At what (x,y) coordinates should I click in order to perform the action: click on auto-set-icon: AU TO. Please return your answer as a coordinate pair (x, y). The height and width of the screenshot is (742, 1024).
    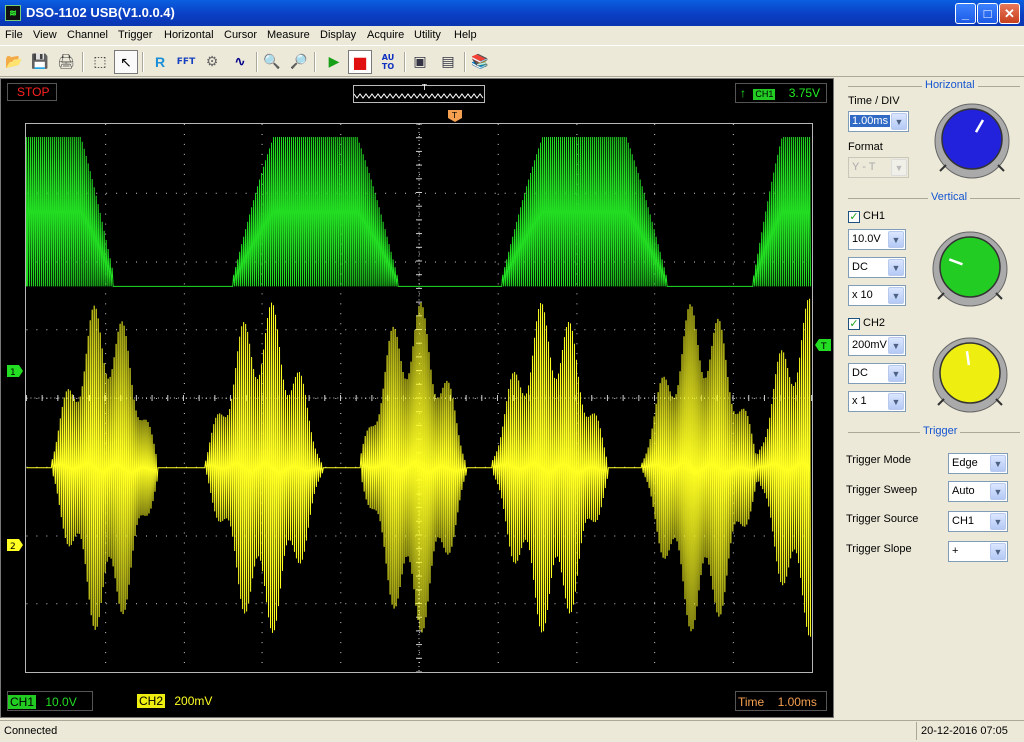
    Looking at the image, I should click on (388, 62).